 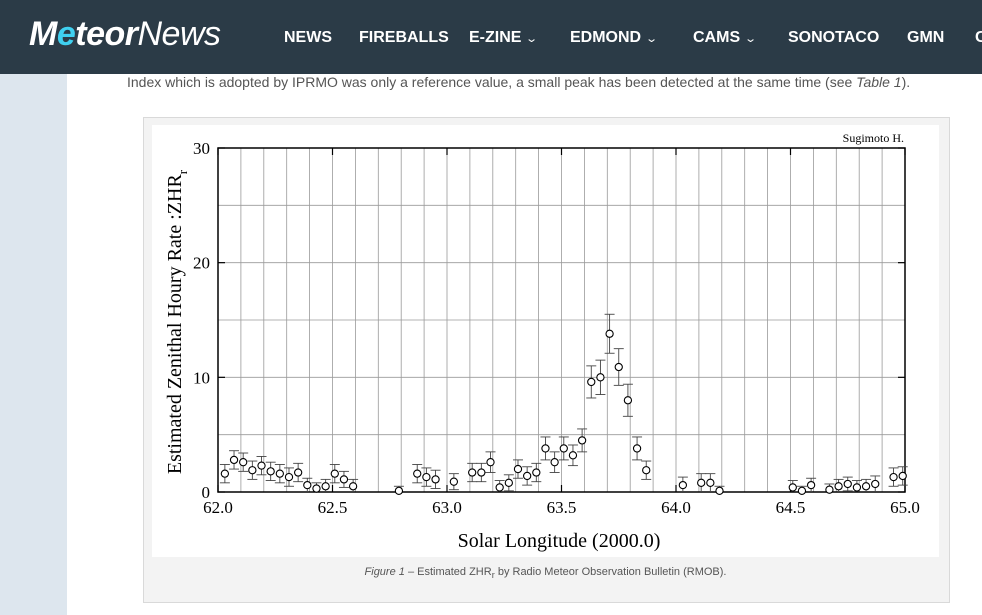 I want to click on nav-fireballs-label: FIREBALLS, so click(x=404, y=37).